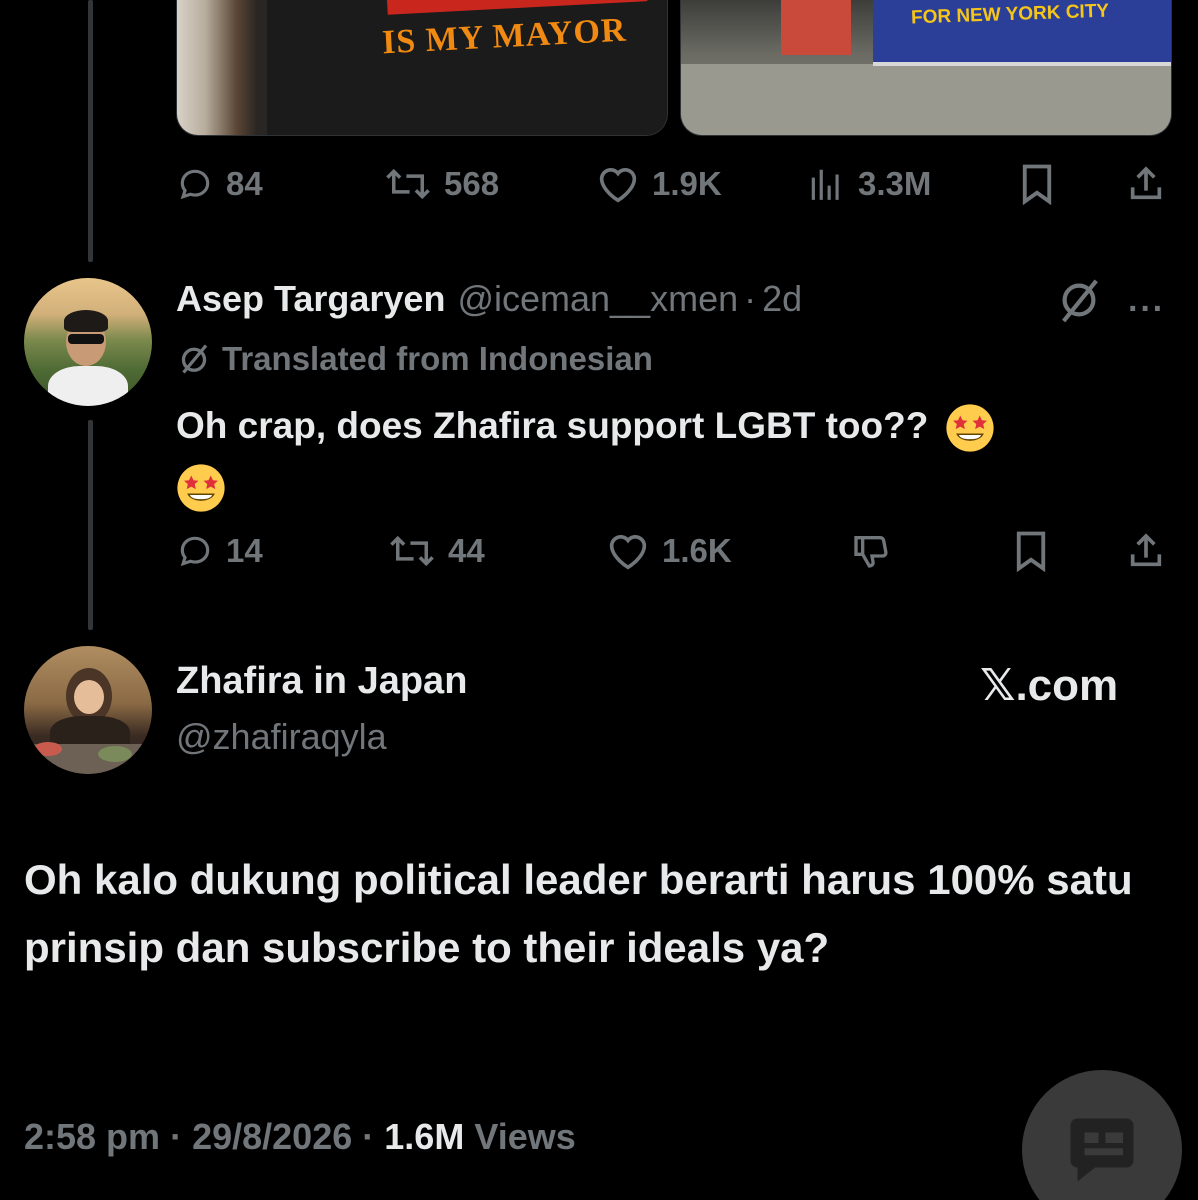 The image size is (1198, 1200). I want to click on translated-text: Translated from Indonesian, so click(437, 358).